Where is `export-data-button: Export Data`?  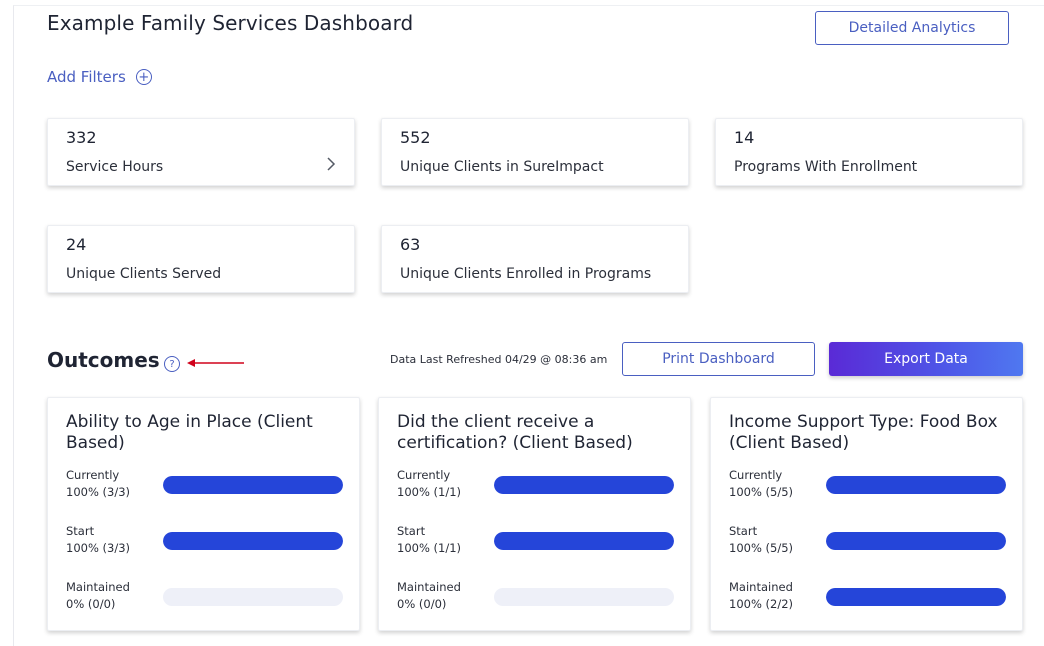
export-data-button: Export Data is located at coordinates (926, 359).